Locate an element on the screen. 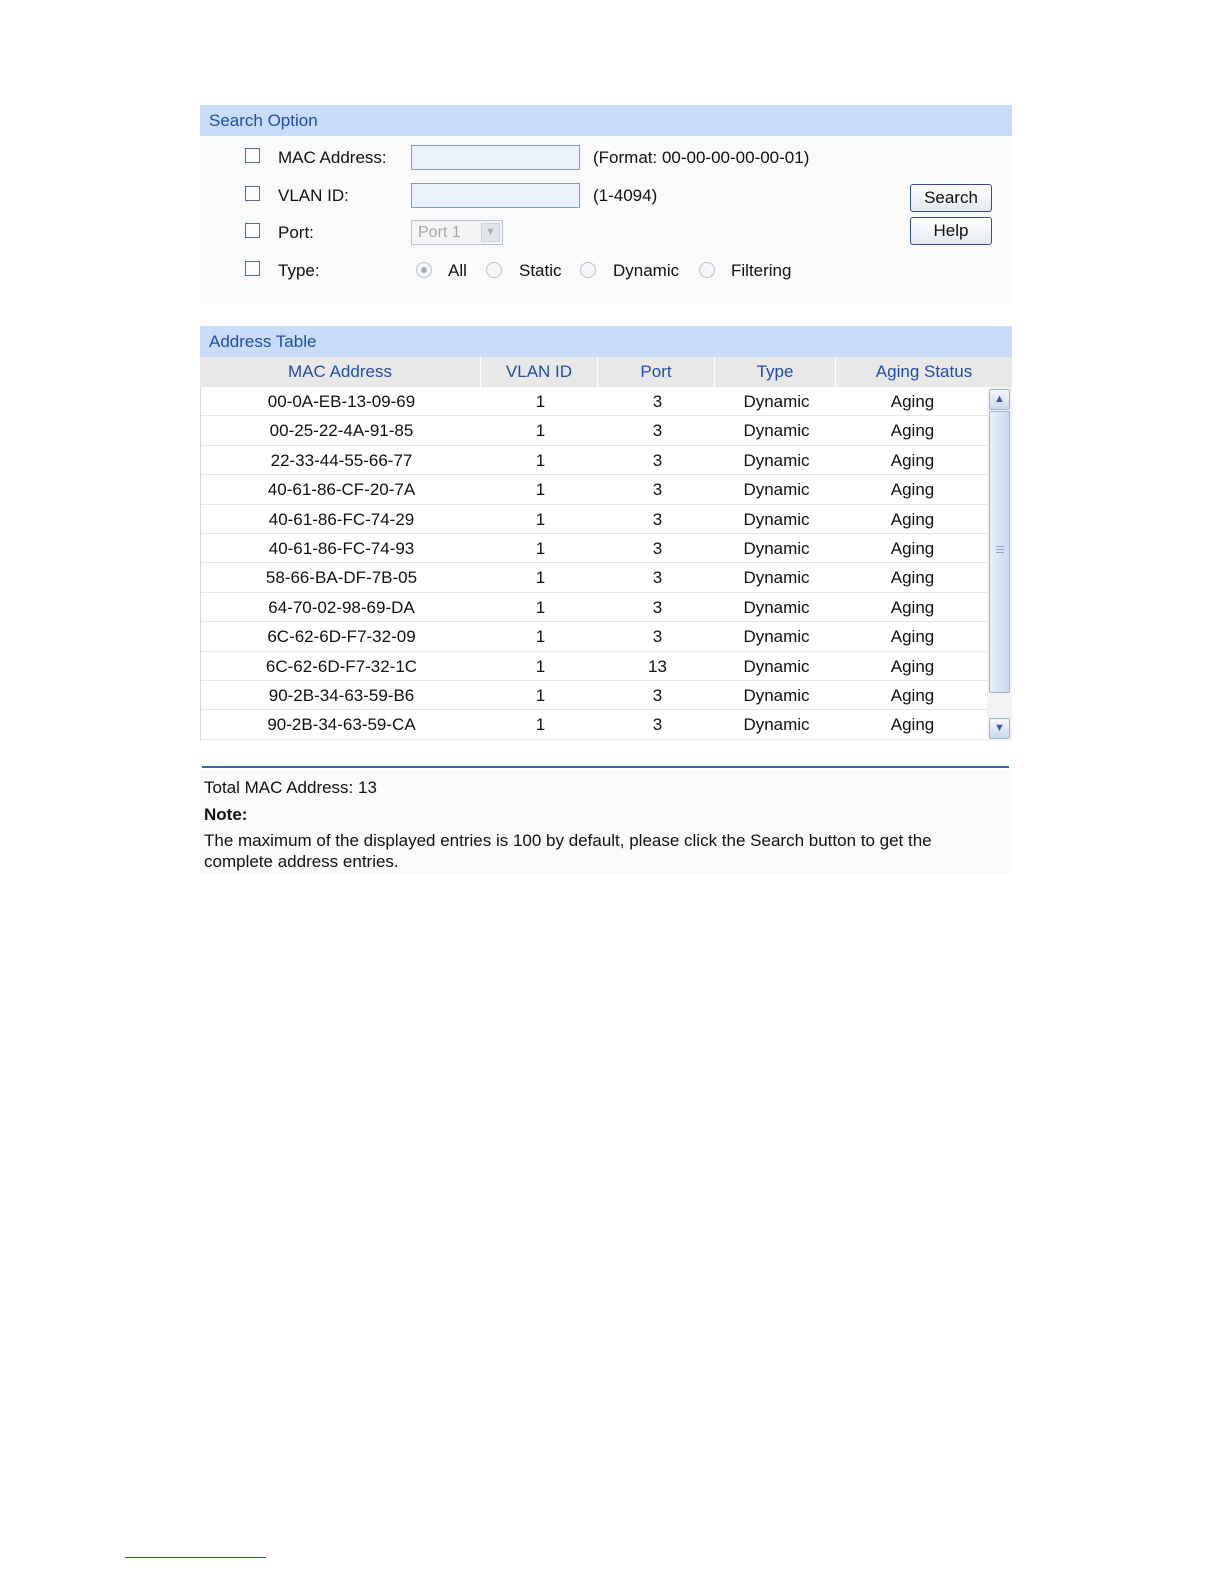  port-row: Port: Port 1 ▼ is located at coordinates (606, 233).